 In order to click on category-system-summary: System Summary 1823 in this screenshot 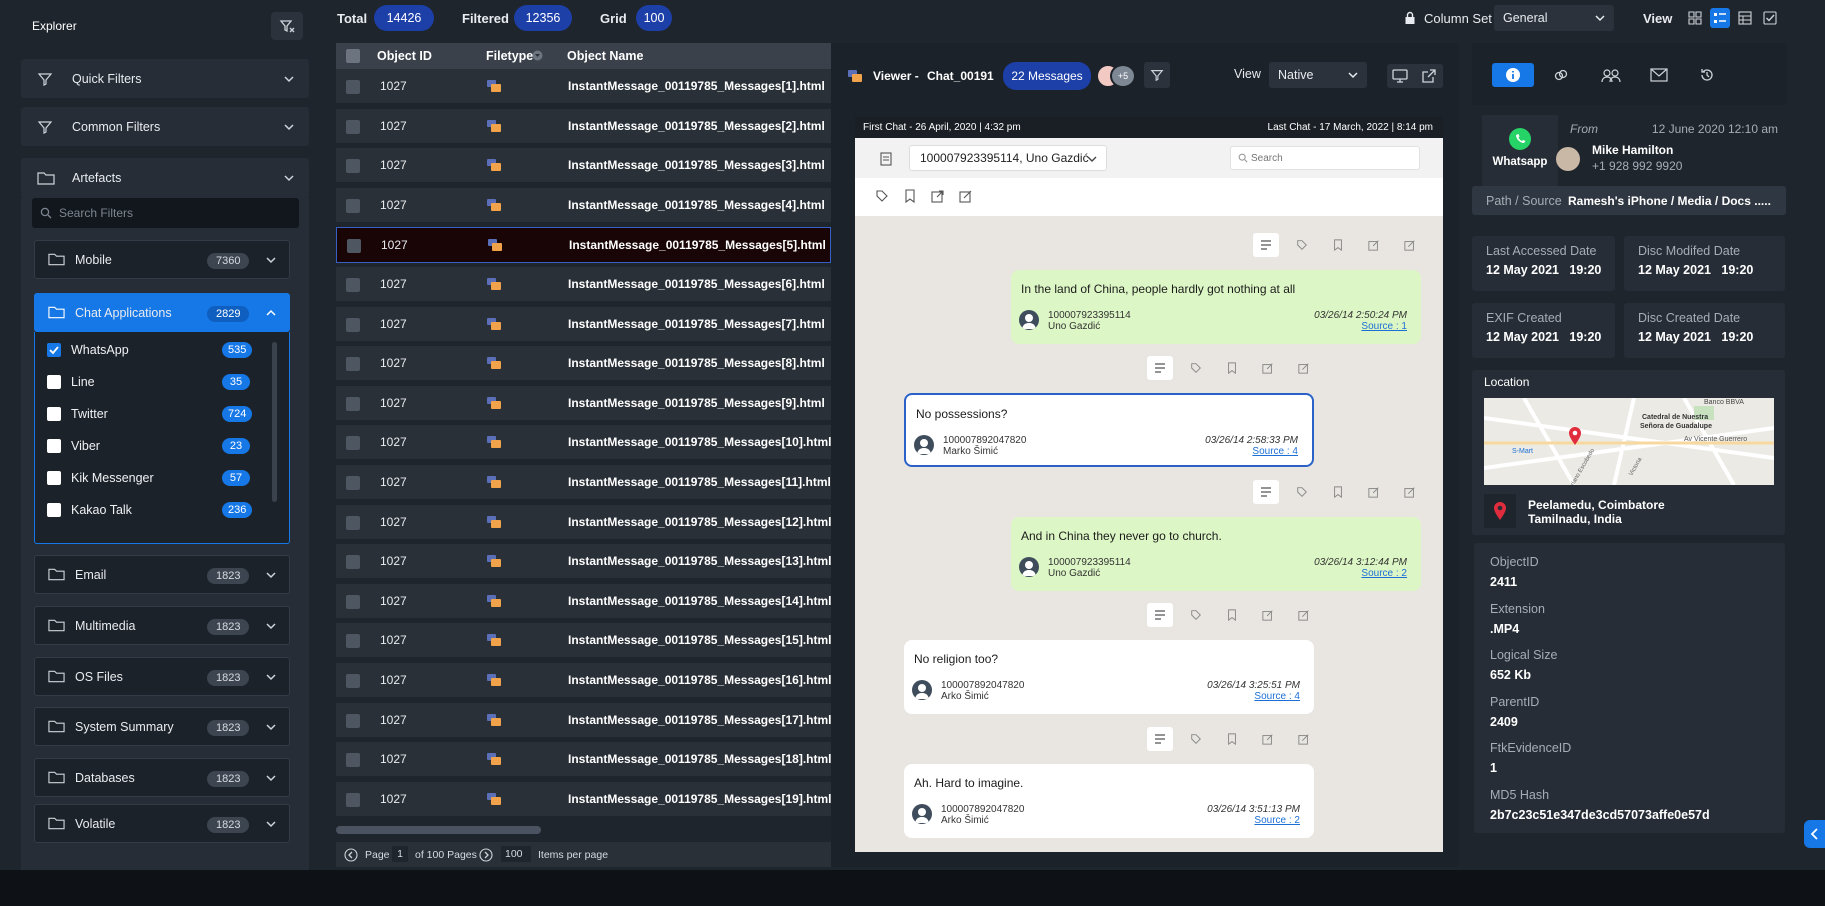, I will do `click(162, 726)`.